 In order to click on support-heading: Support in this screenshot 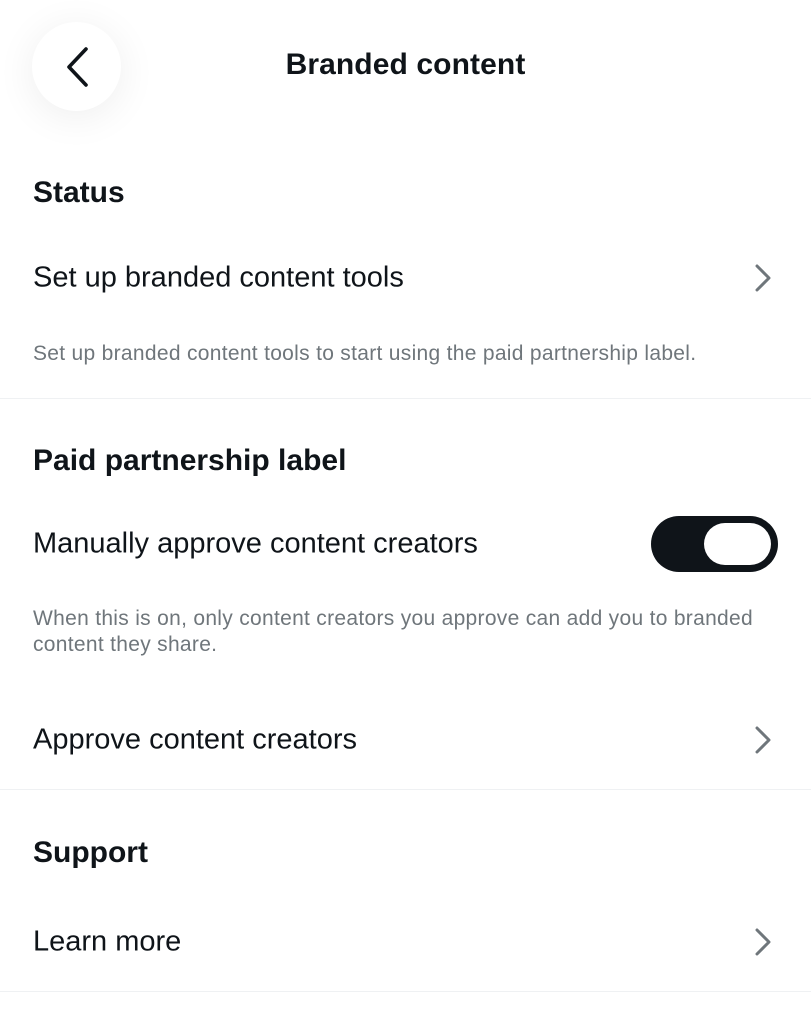, I will do `click(90, 852)`.